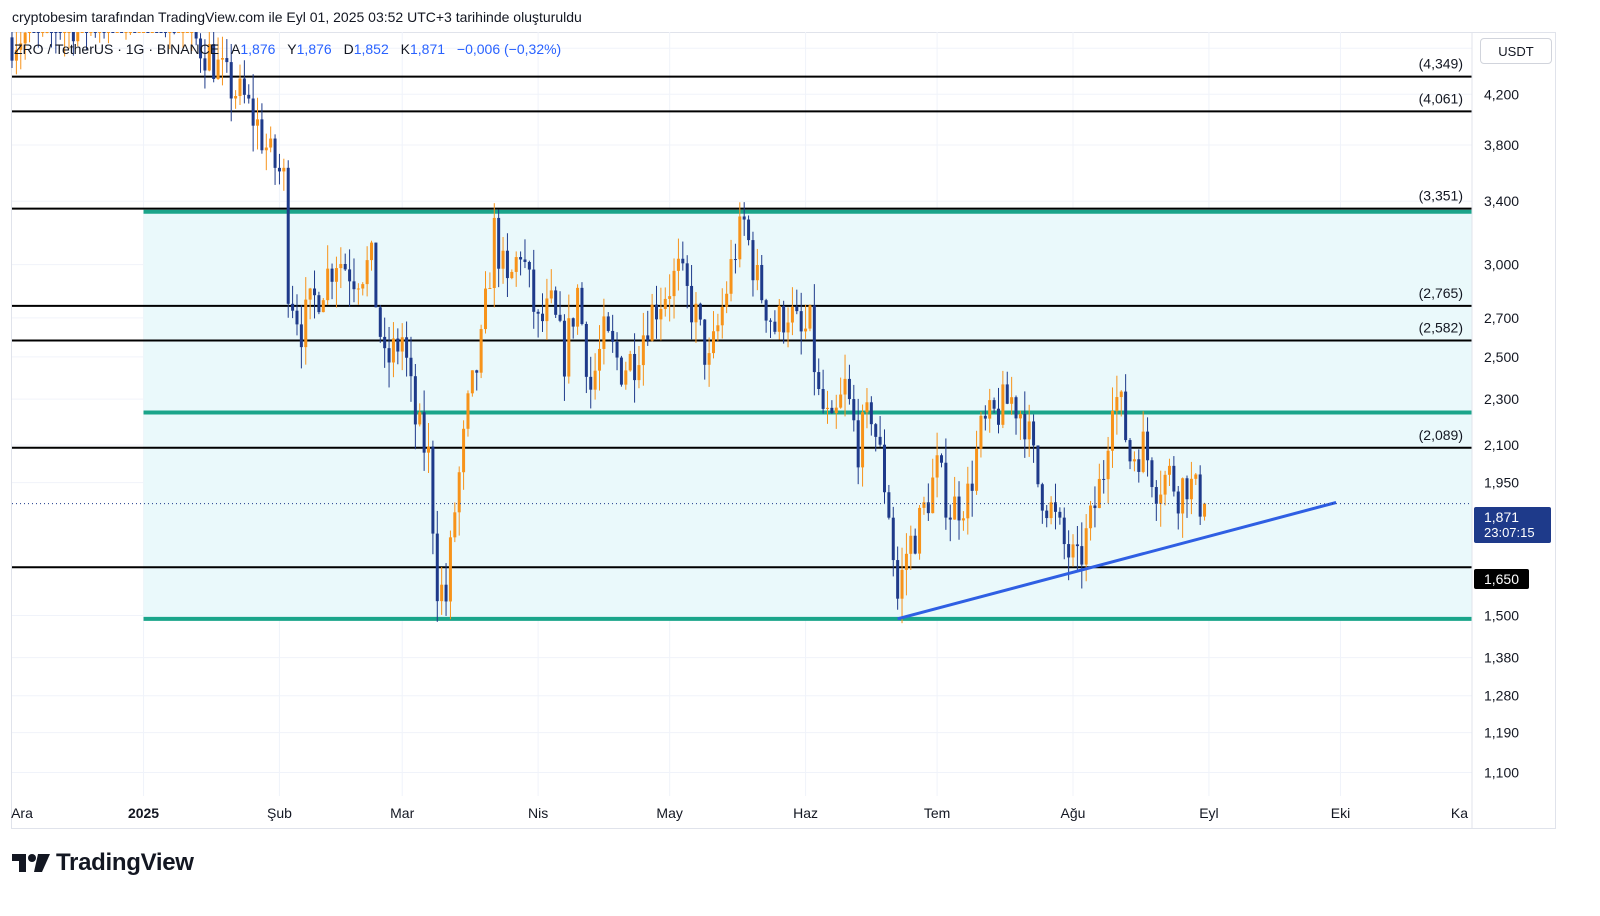  What do you see at coordinates (279, 813) in the screenshot?
I see `time-tick-label: Şub` at bounding box center [279, 813].